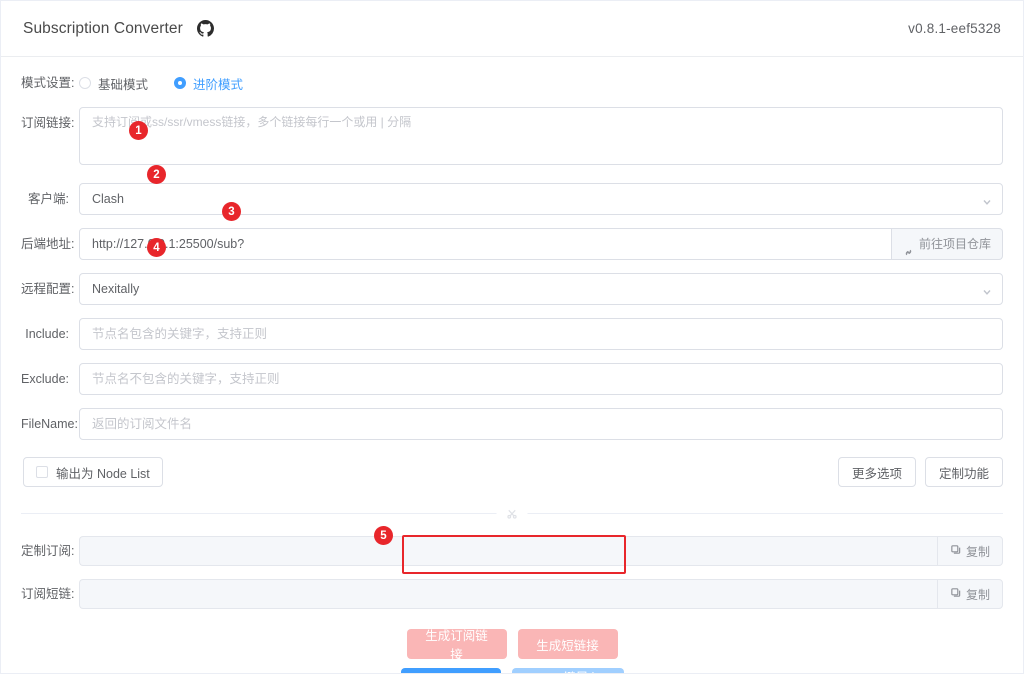 The image size is (1024, 674). Describe the element at coordinates (45, 379) in the screenshot. I see `exclude-label: Exclude:` at that location.